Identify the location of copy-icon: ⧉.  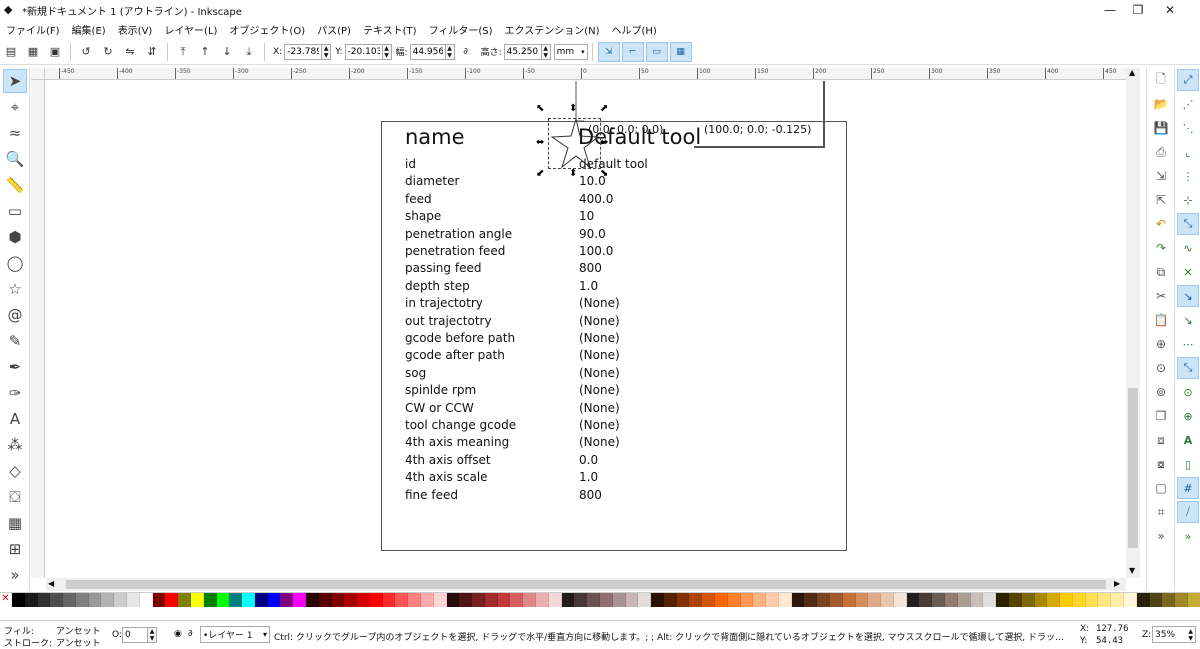
(1161, 272).